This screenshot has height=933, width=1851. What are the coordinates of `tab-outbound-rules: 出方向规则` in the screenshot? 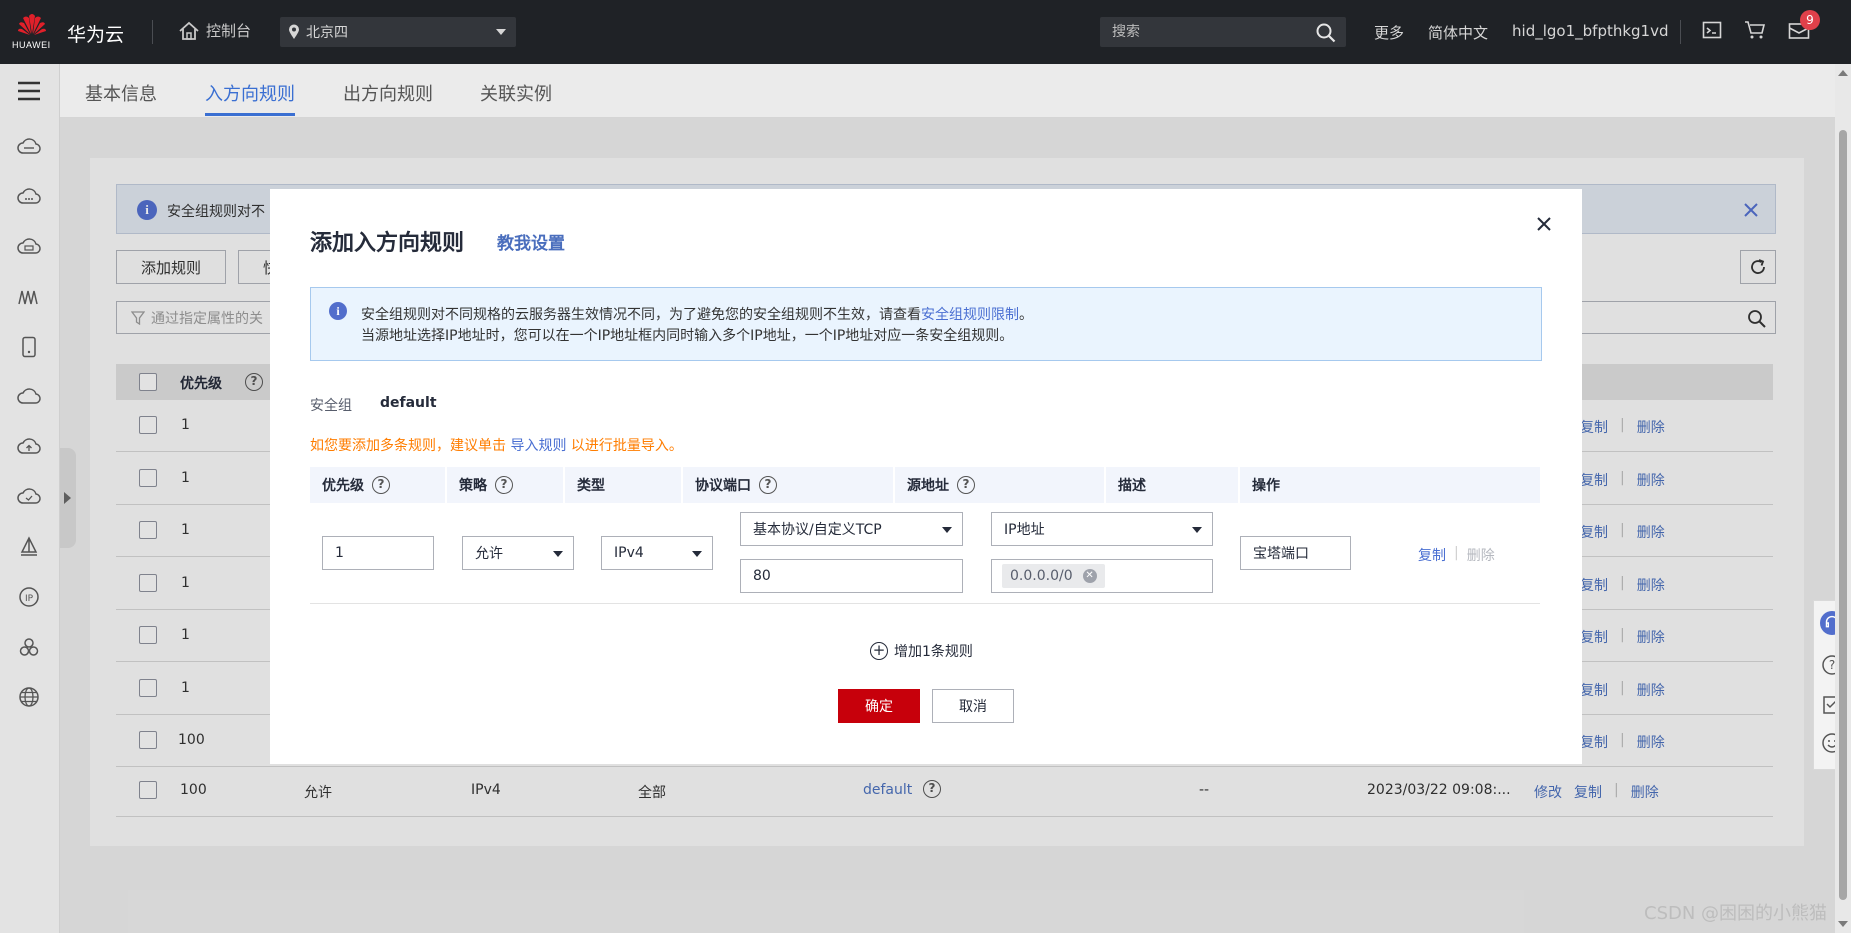 It's located at (388, 93).